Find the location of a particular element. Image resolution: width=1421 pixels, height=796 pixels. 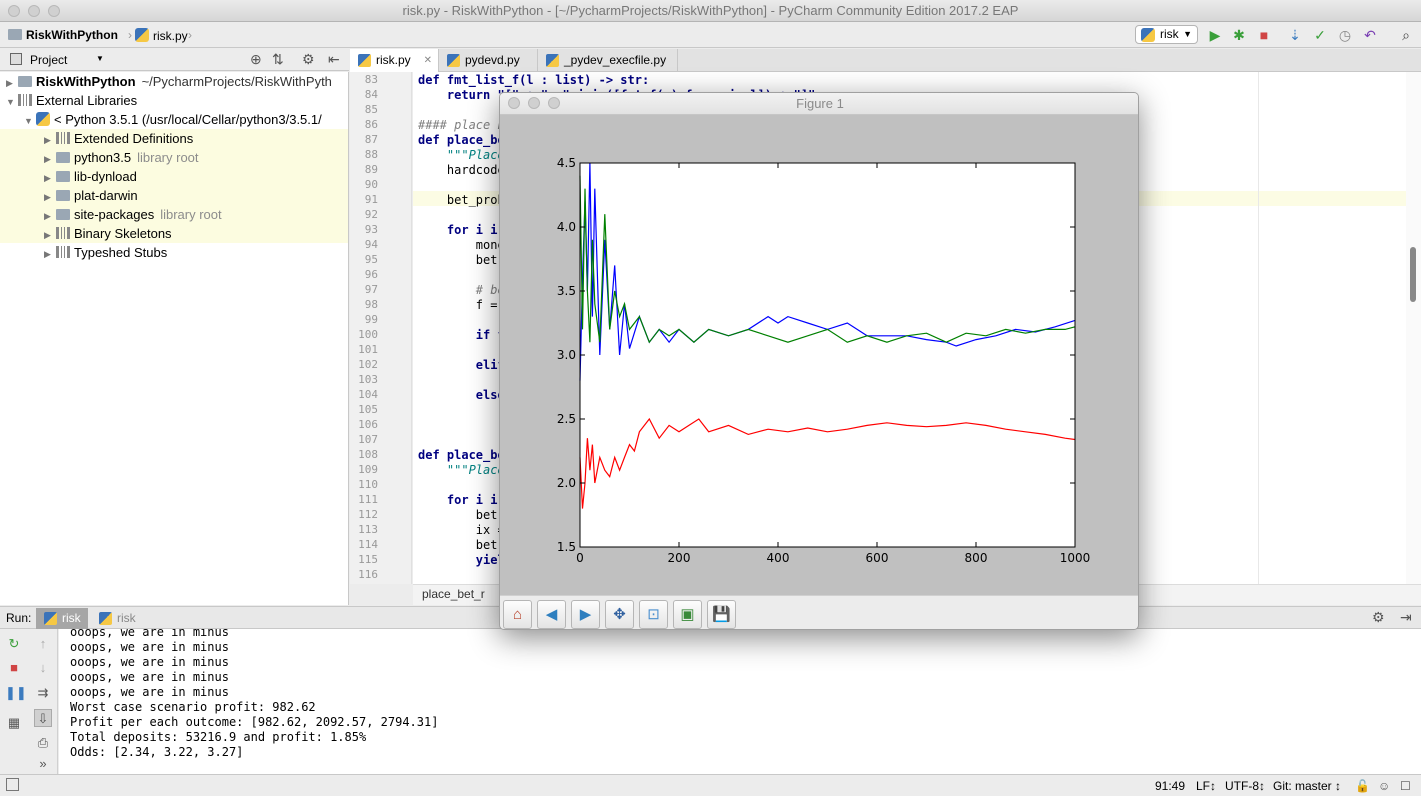

tree-item-plat-darwin: ▶ plat-darwin is located at coordinates (174, 195).